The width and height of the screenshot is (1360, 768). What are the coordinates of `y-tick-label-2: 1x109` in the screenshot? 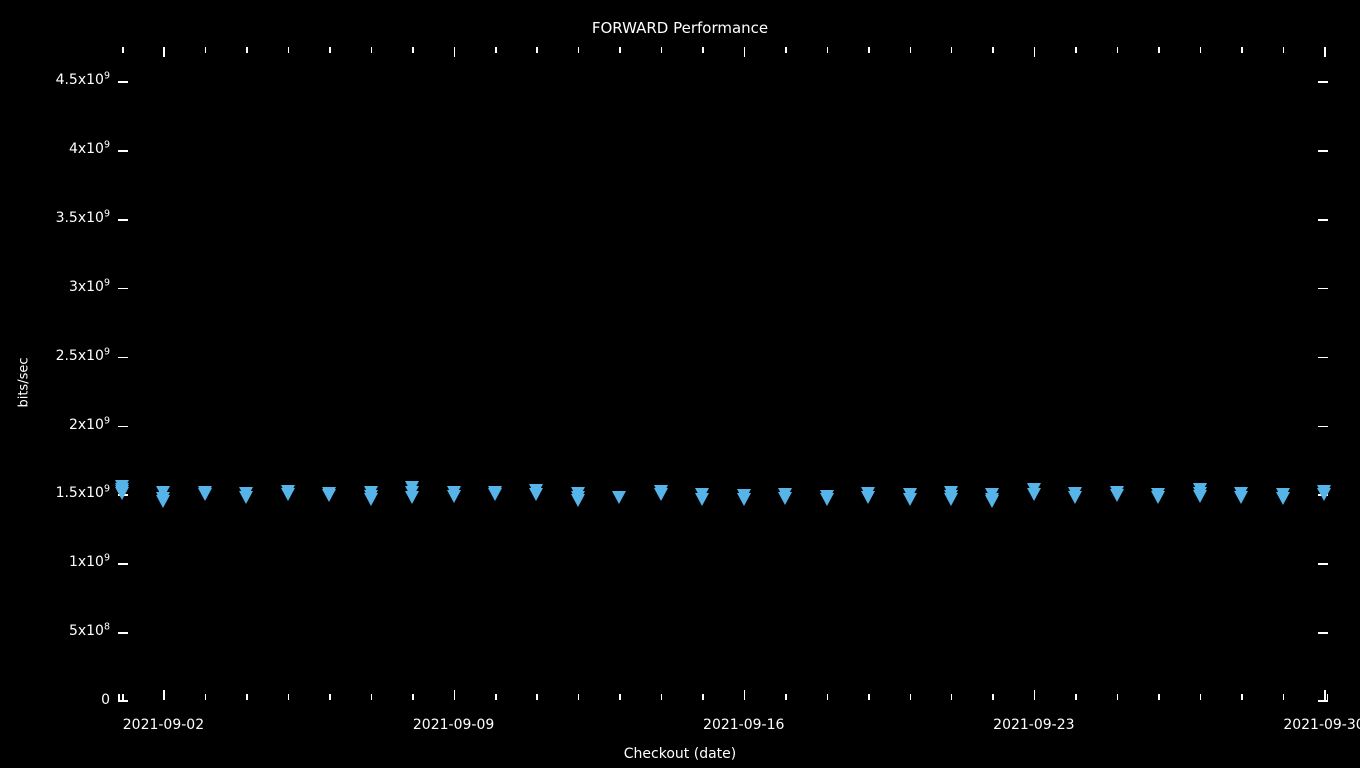 It's located at (60, 561).